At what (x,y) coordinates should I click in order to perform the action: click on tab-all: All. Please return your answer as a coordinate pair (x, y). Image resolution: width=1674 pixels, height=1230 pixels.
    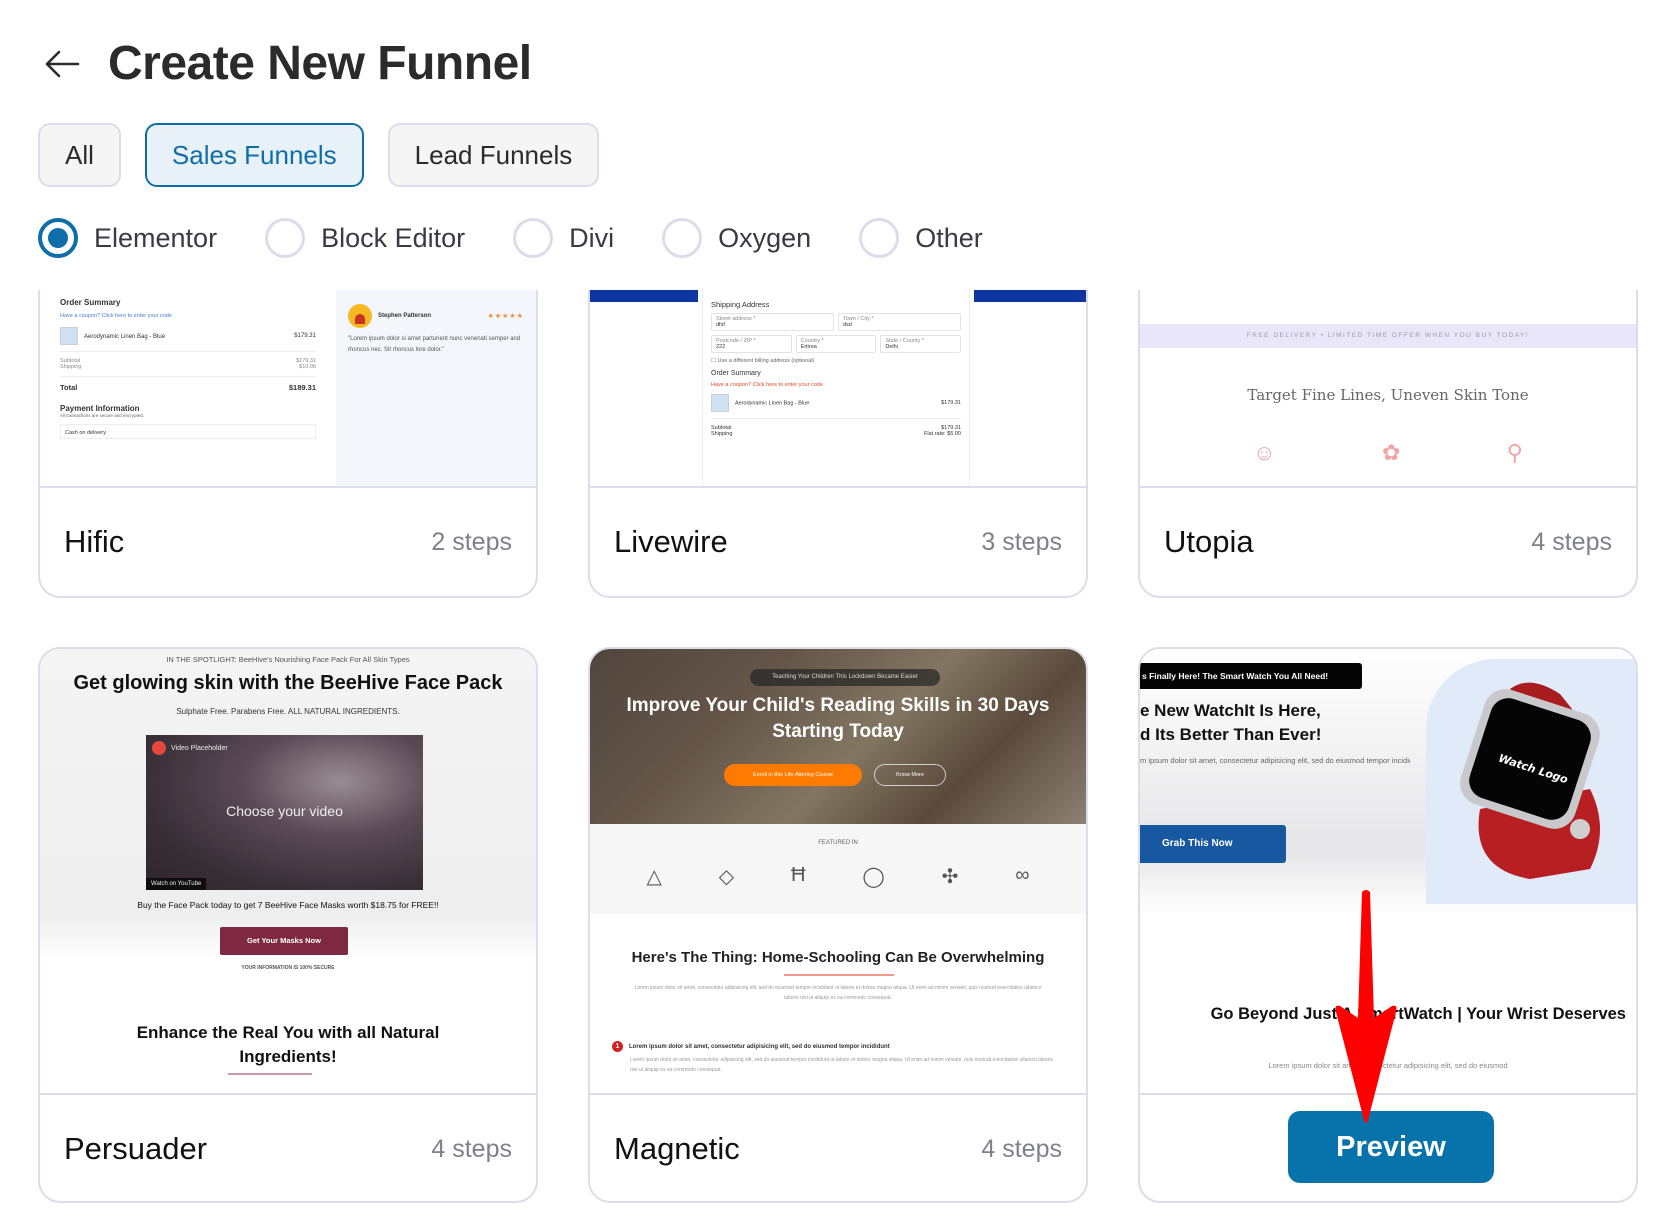
    Looking at the image, I should click on (79, 155).